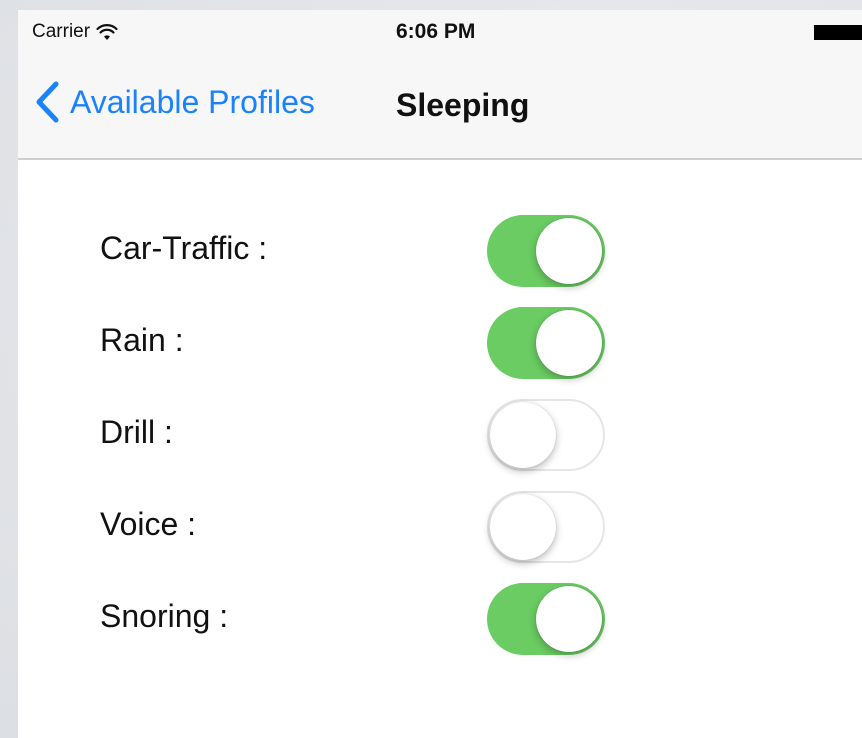  I want to click on back-button-label: Available Profiles, so click(192, 101).